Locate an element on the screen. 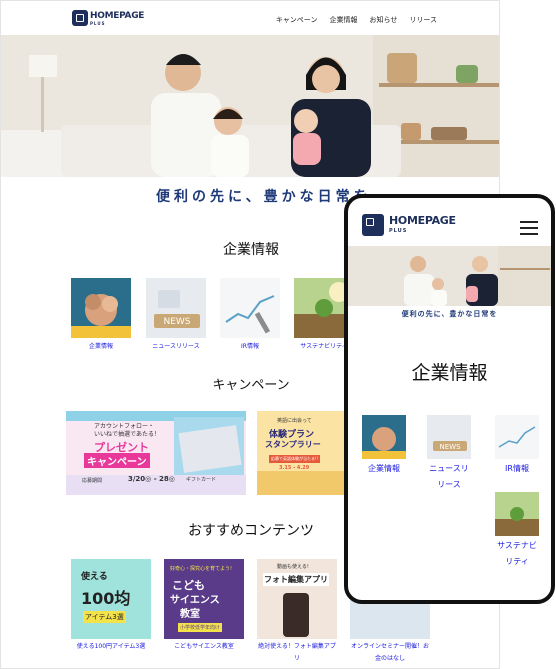 The height and width of the screenshot is (669, 556). logo-sub: PLUS is located at coordinates (98, 23).